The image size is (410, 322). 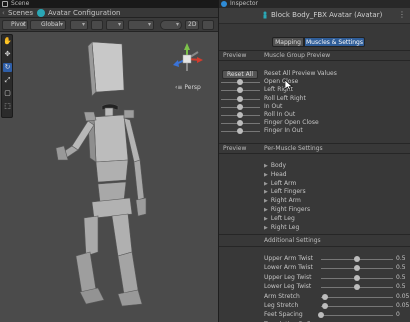 I want to click on additional-settings-header: Additional Settings, so click(x=292, y=240).